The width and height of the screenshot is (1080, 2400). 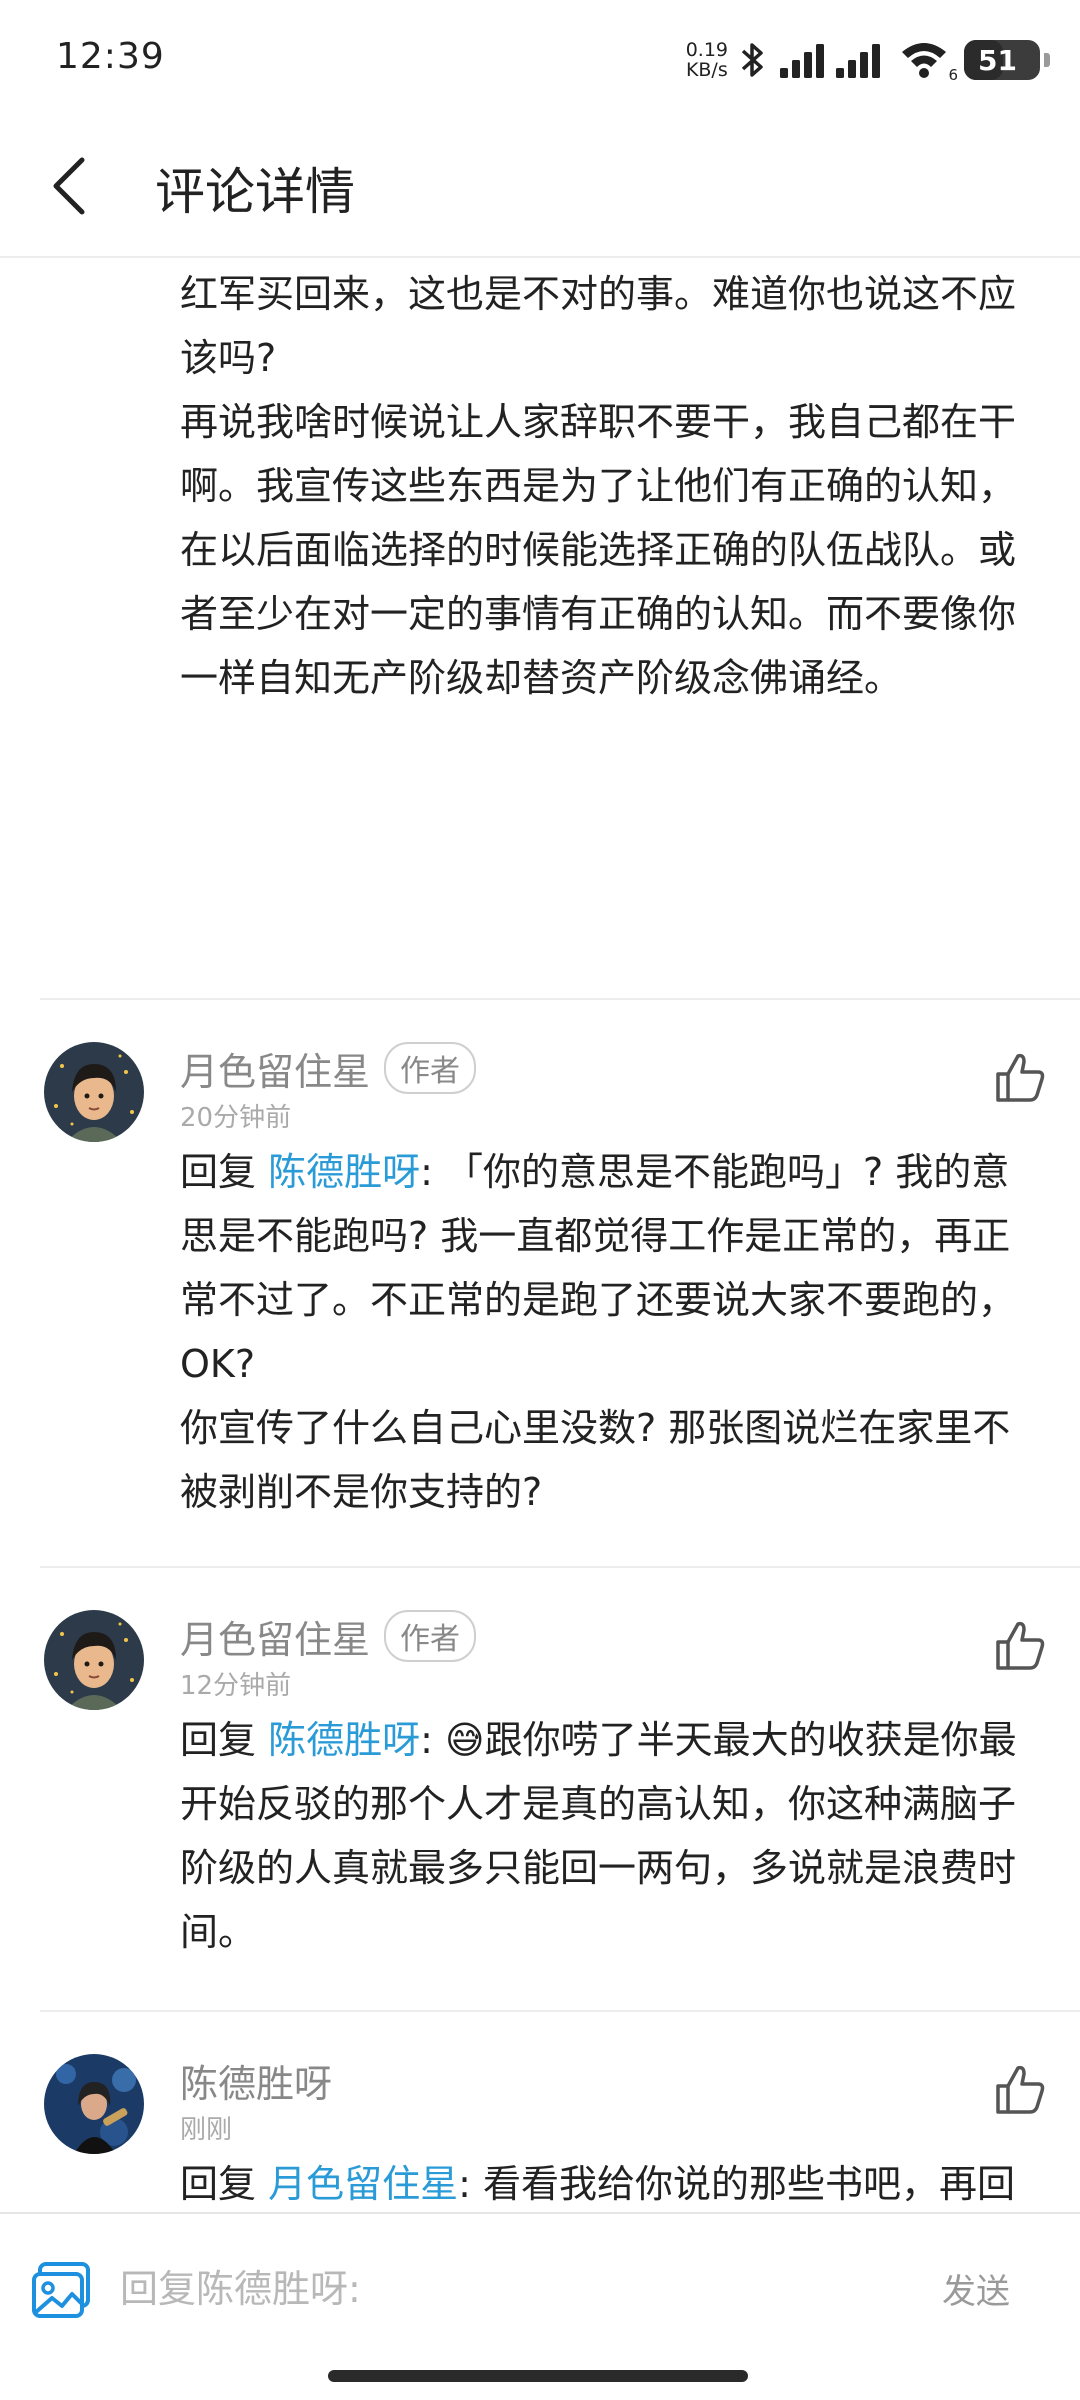 What do you see at coordinates (363, 2184) in the screenshot?
I see `mention-link: 月色留住星` at bounding box center [363, 2184].